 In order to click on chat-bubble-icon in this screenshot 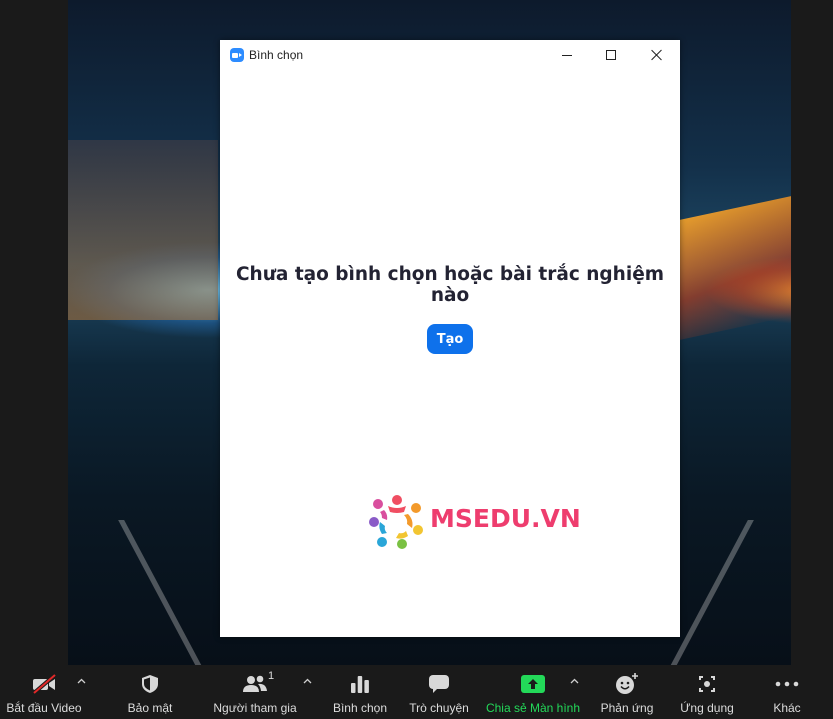, I will do `click(439, 684)`.